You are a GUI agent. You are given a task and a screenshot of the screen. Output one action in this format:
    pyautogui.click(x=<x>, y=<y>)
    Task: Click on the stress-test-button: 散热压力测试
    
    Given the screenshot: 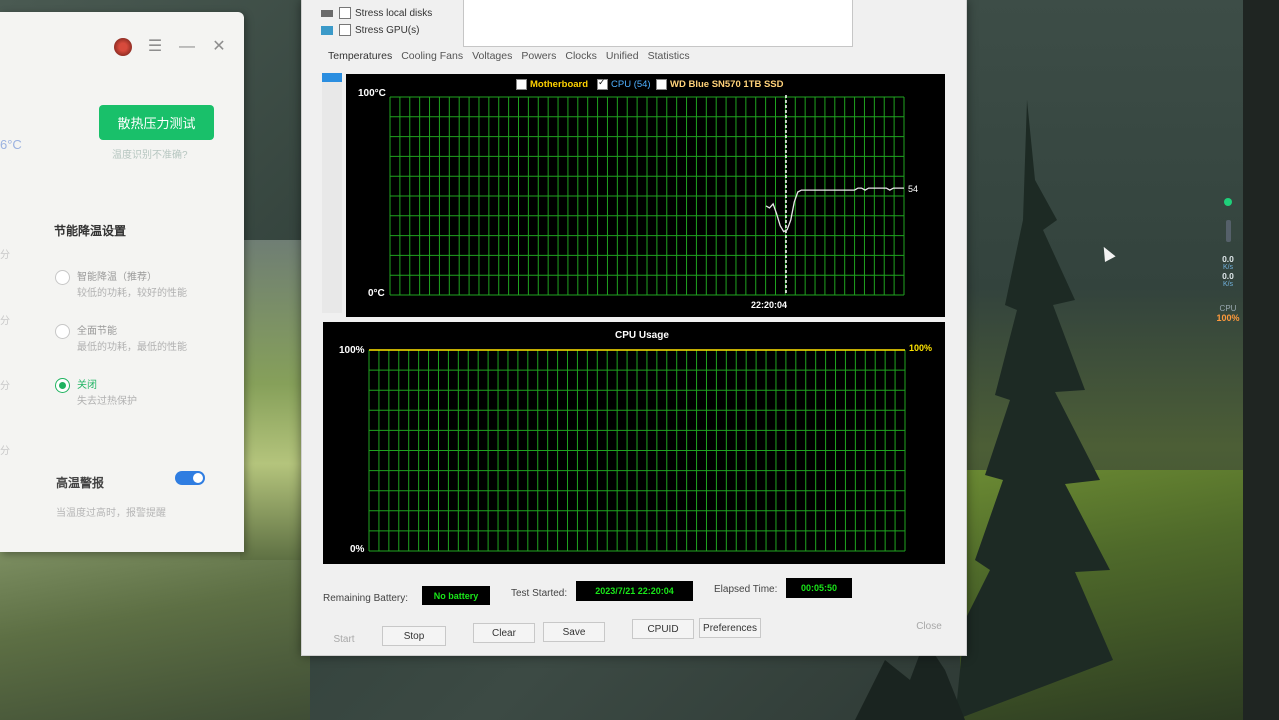 What is the action you would take?
    pyautogui.click(x=156, y=122)
    